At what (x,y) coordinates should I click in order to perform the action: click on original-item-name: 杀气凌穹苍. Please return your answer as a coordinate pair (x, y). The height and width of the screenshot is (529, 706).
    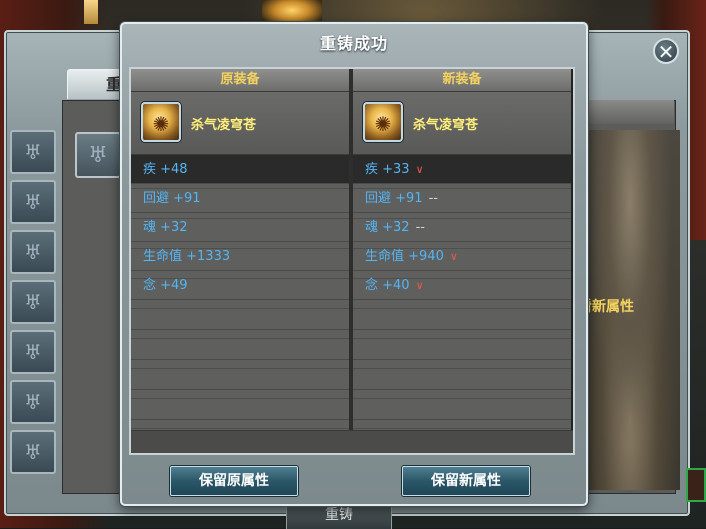
    Looking at the image, I should click on (224, 125).